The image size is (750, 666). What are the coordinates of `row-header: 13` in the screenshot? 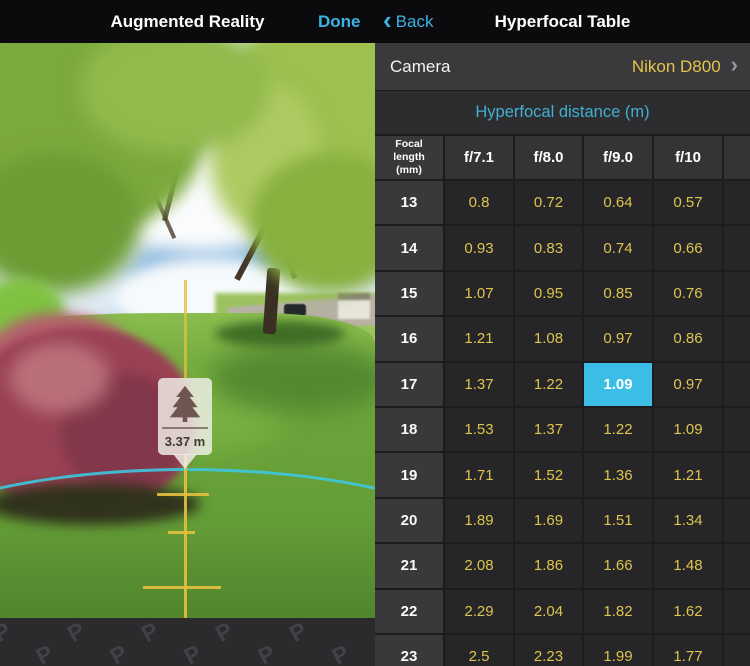 It's located at (409, 203).